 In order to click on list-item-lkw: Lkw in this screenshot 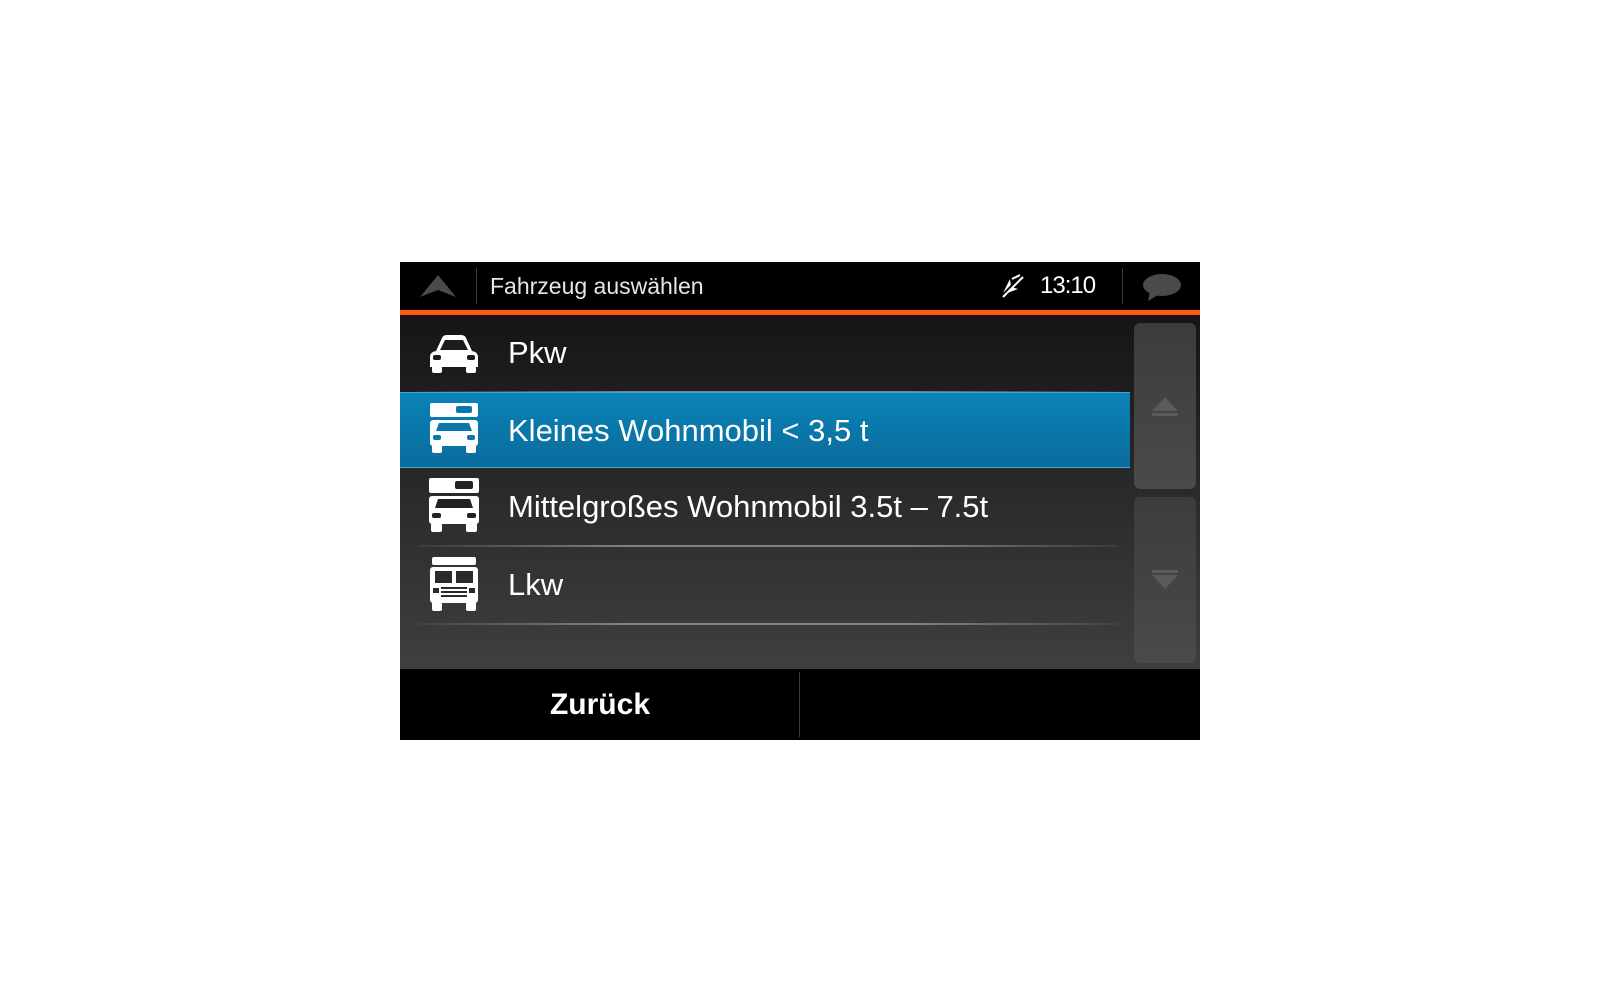, I will do `click(765, 585)`.